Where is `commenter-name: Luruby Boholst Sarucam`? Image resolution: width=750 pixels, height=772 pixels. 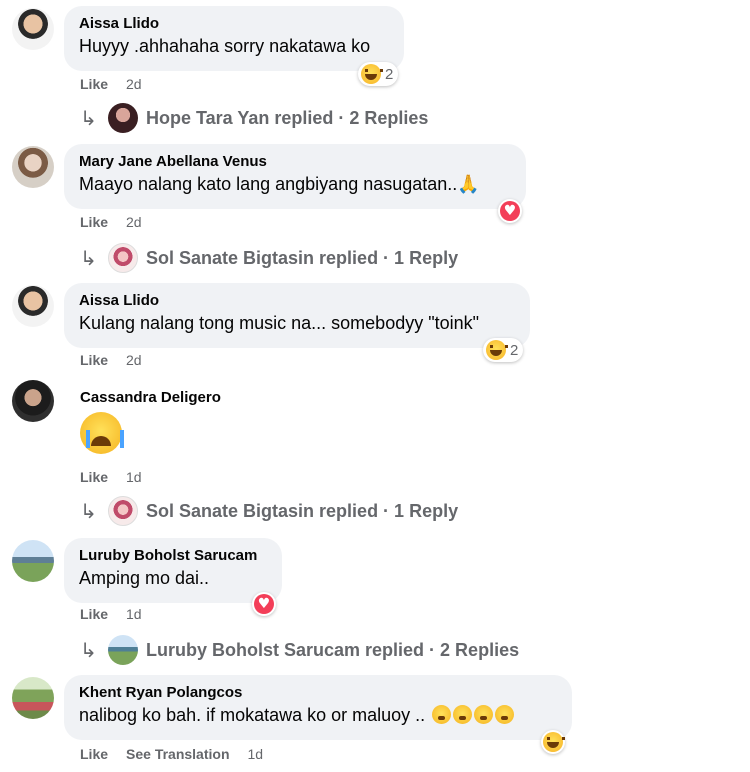
commenter-name: Luruby Boholst Sarucam is located at coordinates (173, 556).